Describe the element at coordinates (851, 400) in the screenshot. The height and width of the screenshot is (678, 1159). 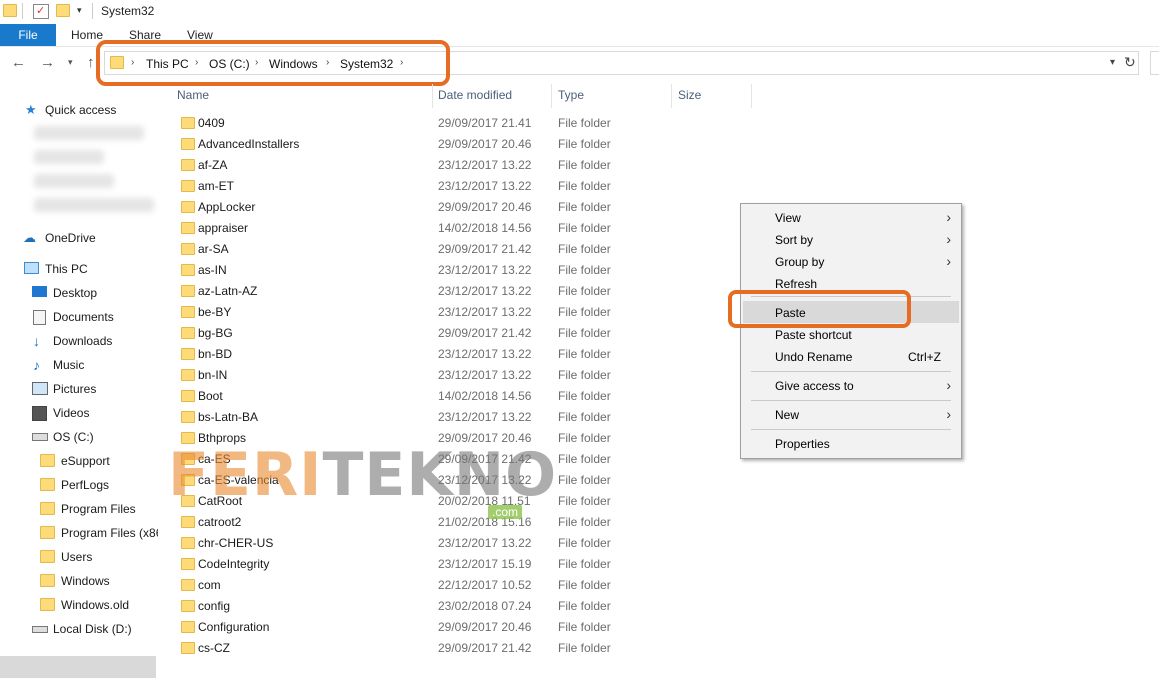
I see `menu-separator` at that location.